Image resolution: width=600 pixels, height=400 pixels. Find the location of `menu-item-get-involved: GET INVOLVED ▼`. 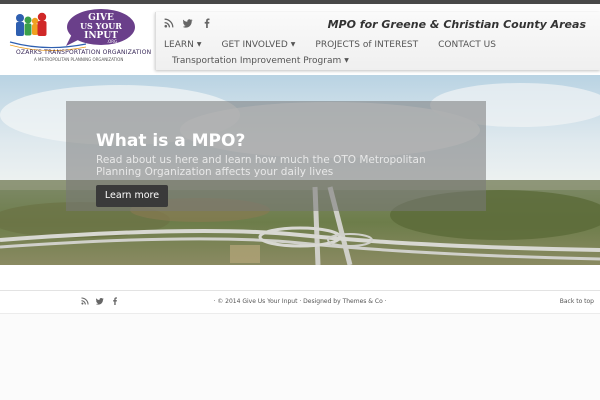

menu-item-get-involved: GET INVOLVED ▼ is located at coordinates (258, 45).